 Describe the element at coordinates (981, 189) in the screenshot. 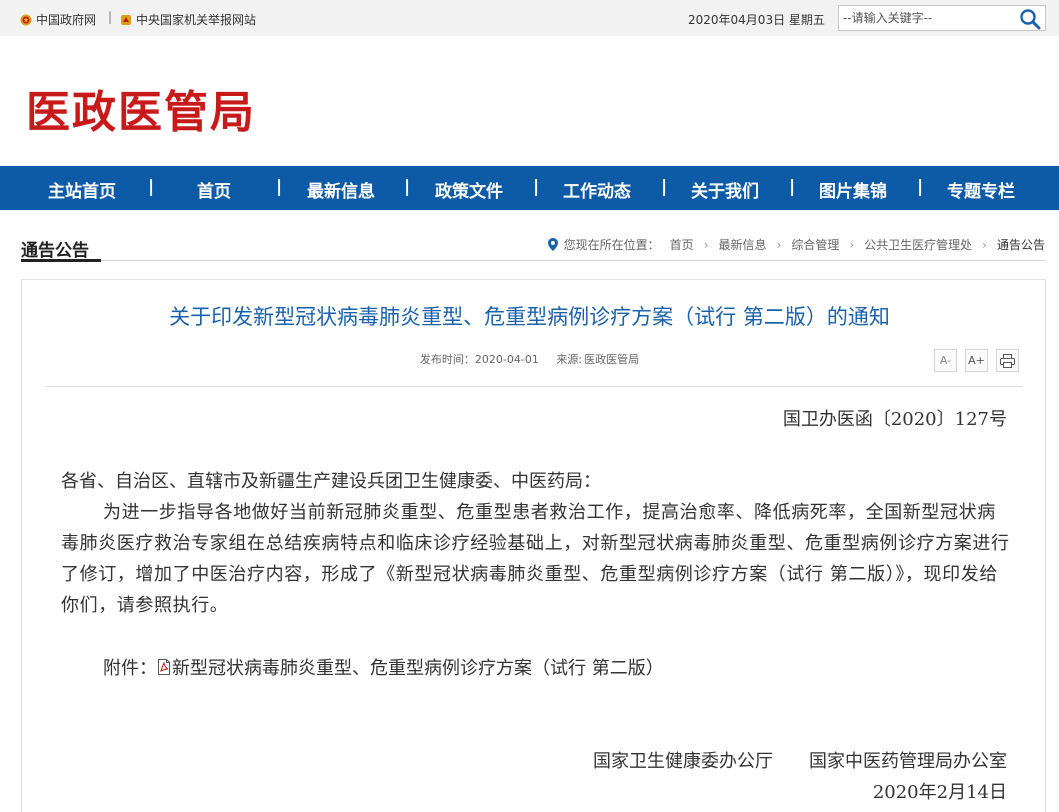

I see `nav-item-special: 专题专栏` at that location.